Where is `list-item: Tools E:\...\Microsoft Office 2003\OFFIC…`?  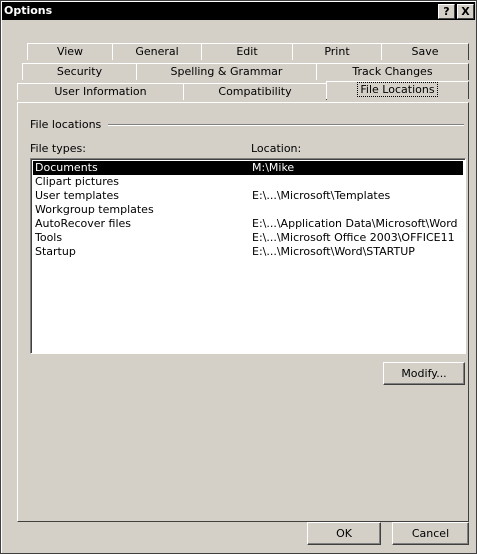
list-item: Tools E:\...\Microsoft Office 2003\OFFIC… is located at coordinates (248, 238).